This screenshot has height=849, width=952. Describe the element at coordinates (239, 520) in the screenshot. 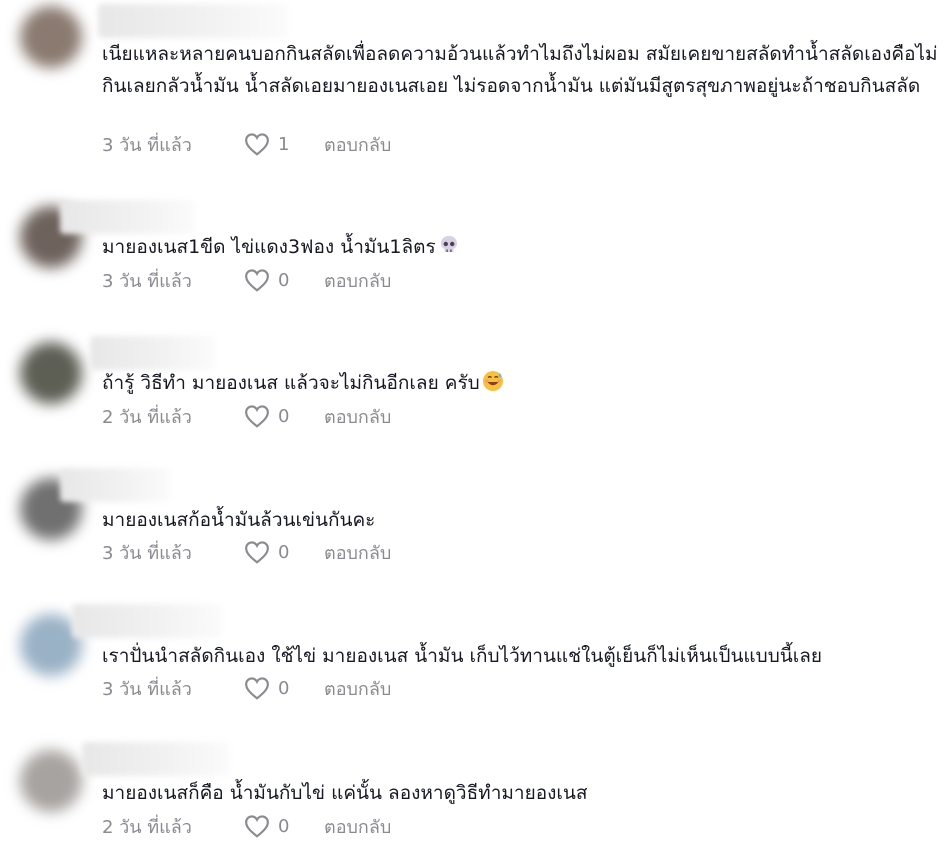

I see `comment-text: มายองเนสก้อน้ำมันล้วนเข่นกันคะ` at that location.